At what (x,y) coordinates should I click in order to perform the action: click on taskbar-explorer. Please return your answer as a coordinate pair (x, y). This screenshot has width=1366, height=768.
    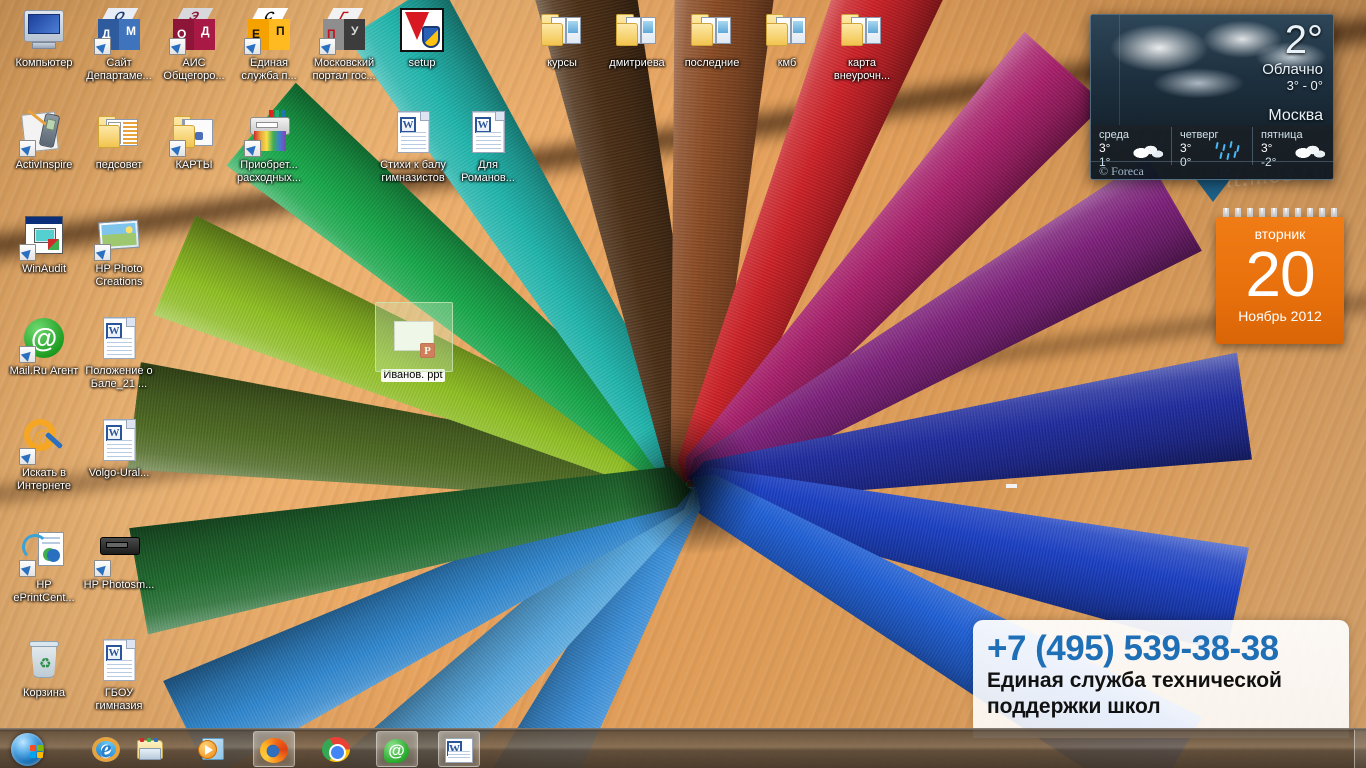
    Looking at the image, I should click on (151, 749).